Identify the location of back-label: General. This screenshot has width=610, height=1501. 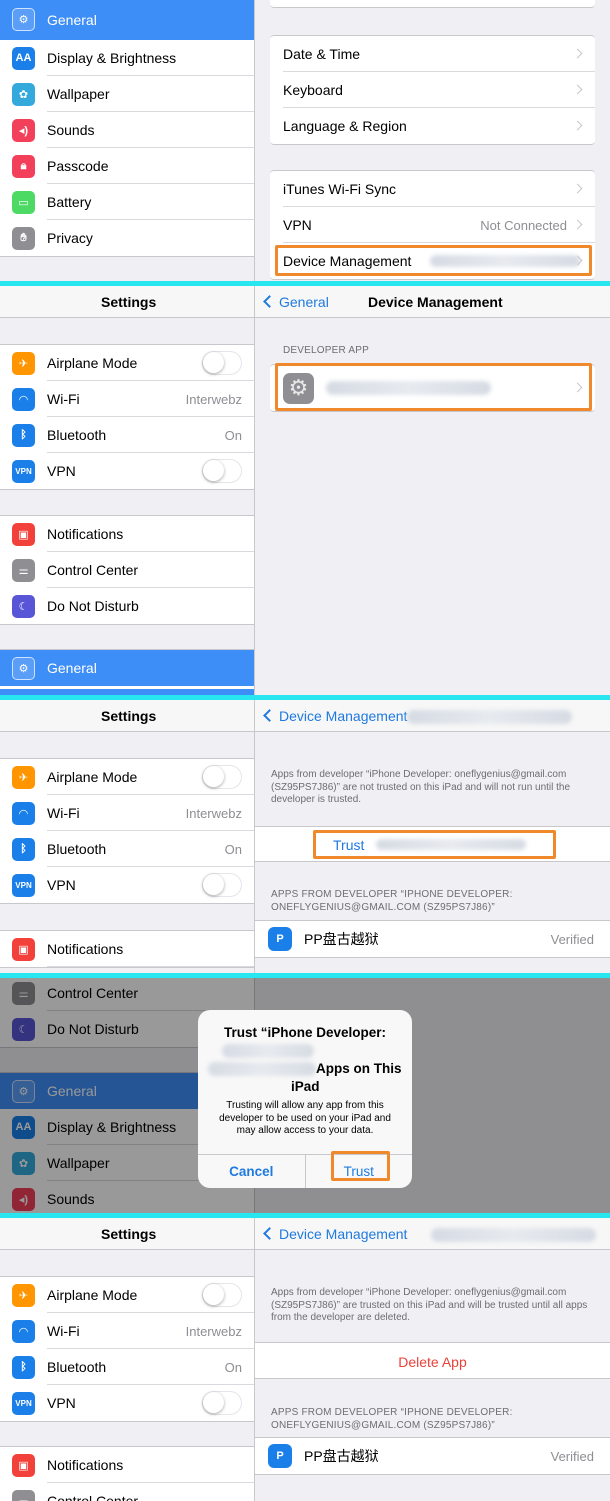
(304, 302).